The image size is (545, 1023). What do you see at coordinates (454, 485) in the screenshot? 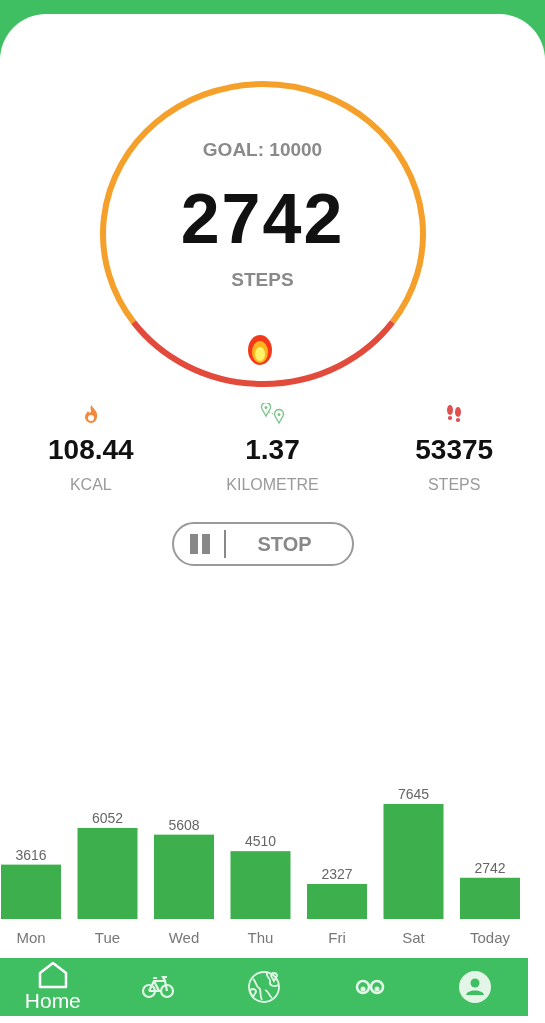
I see `stat-label: STEPS` at bounding box center [454, 485].